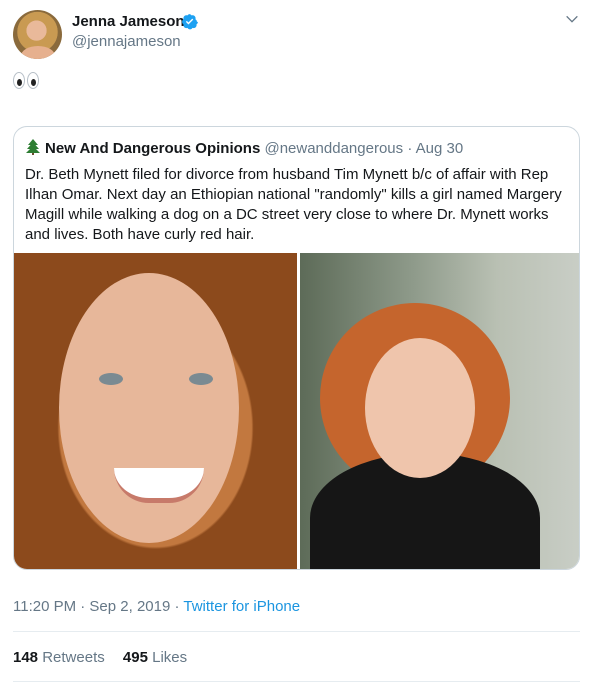  I want to click on author-name: Jenna Jameson, so click(128, 21).